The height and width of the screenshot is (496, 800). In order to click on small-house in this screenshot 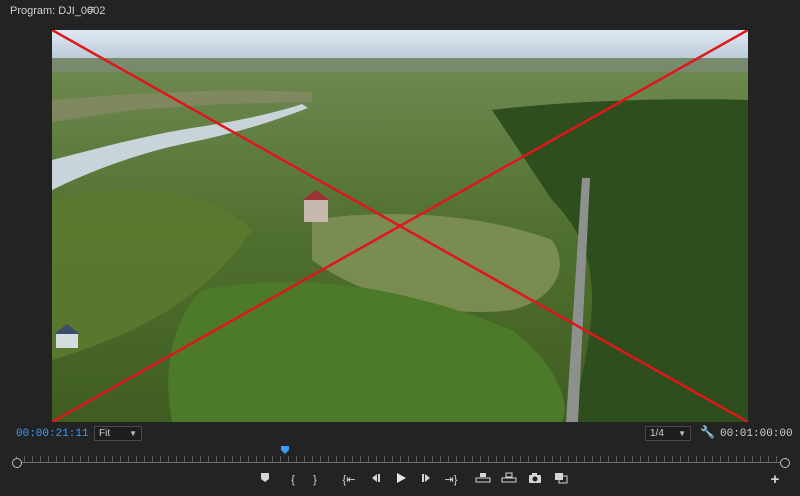, I will do `click(67, 340)`.